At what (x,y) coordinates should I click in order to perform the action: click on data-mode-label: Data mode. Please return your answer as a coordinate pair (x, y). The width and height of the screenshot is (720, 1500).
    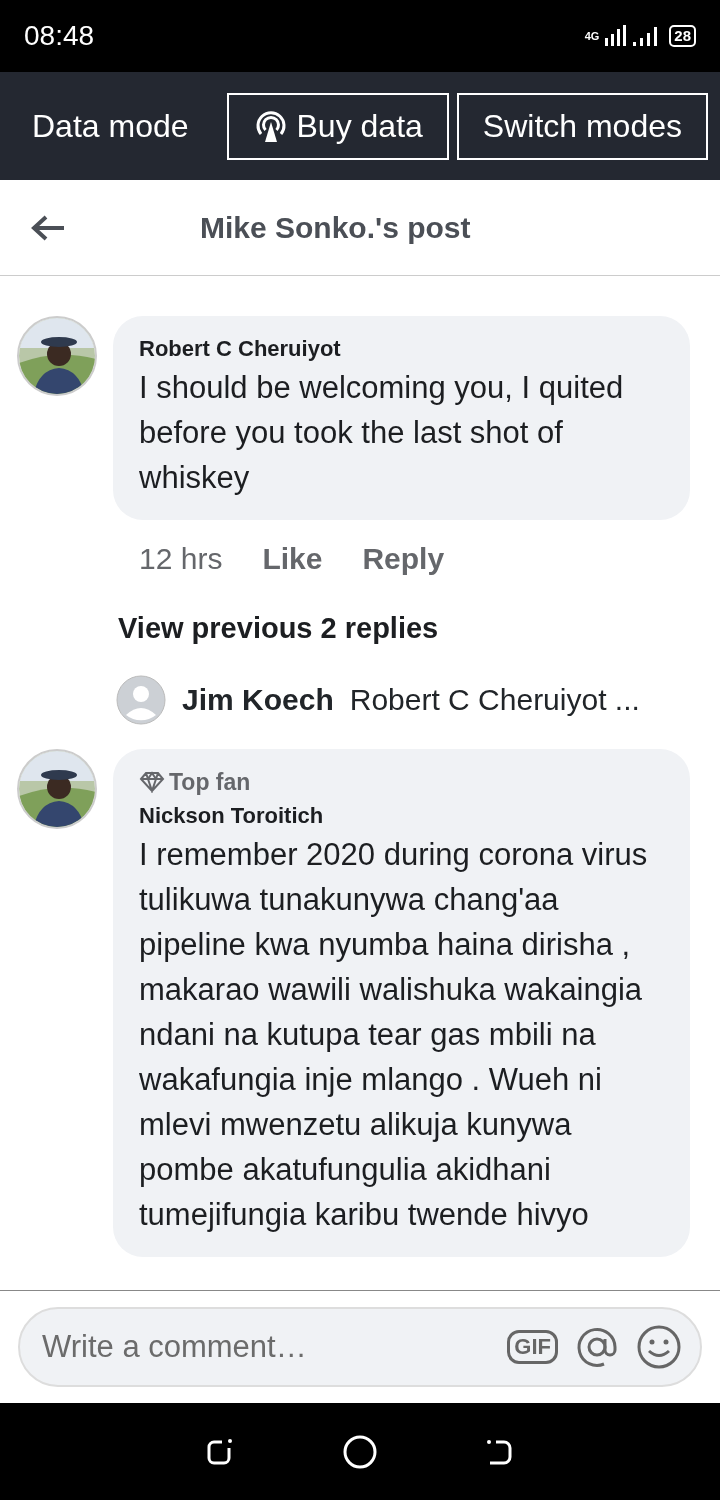
    Looking at the image, I should click on (110, 126).